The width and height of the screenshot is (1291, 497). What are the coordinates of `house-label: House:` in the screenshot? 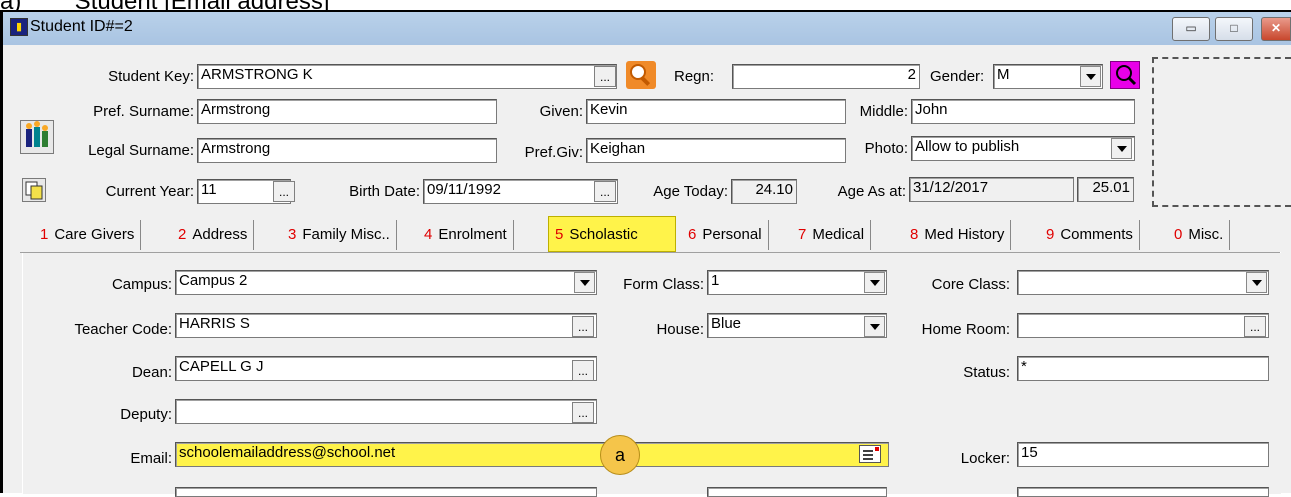 It's located at (680, 329).